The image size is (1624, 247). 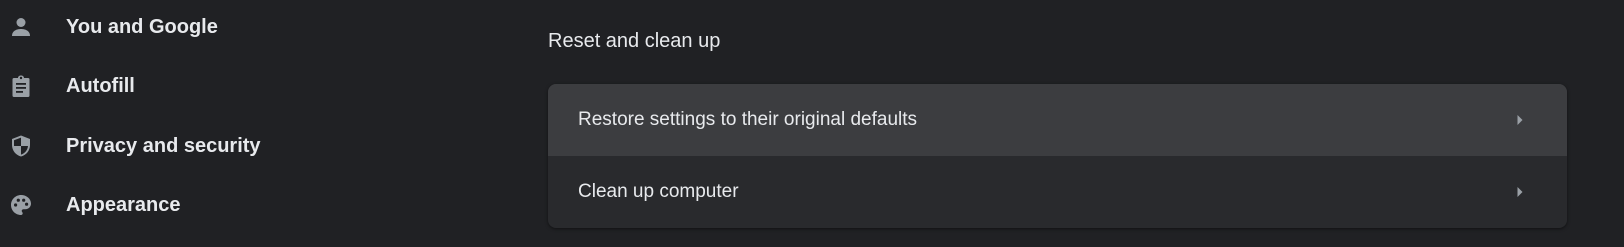 What do you see at coordinates (200, 86) in the screenshot?
I see `sidebar-item-autofill: Autofill` at bounding box center [200, 86].